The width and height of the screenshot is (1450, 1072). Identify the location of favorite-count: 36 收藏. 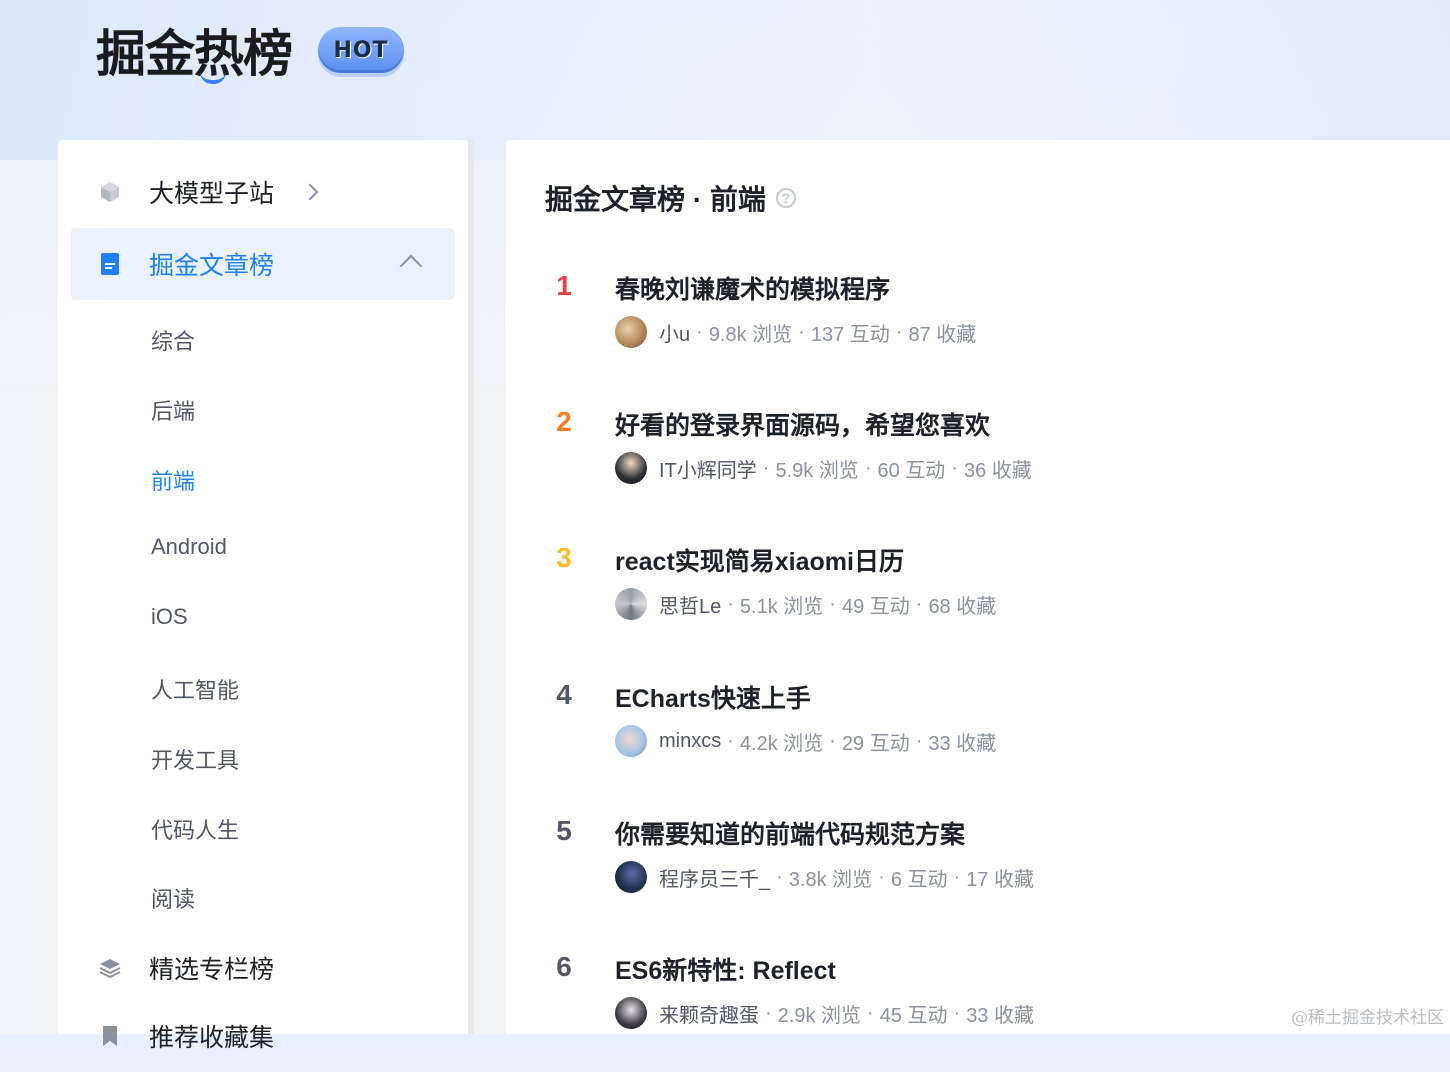
(997, 470).